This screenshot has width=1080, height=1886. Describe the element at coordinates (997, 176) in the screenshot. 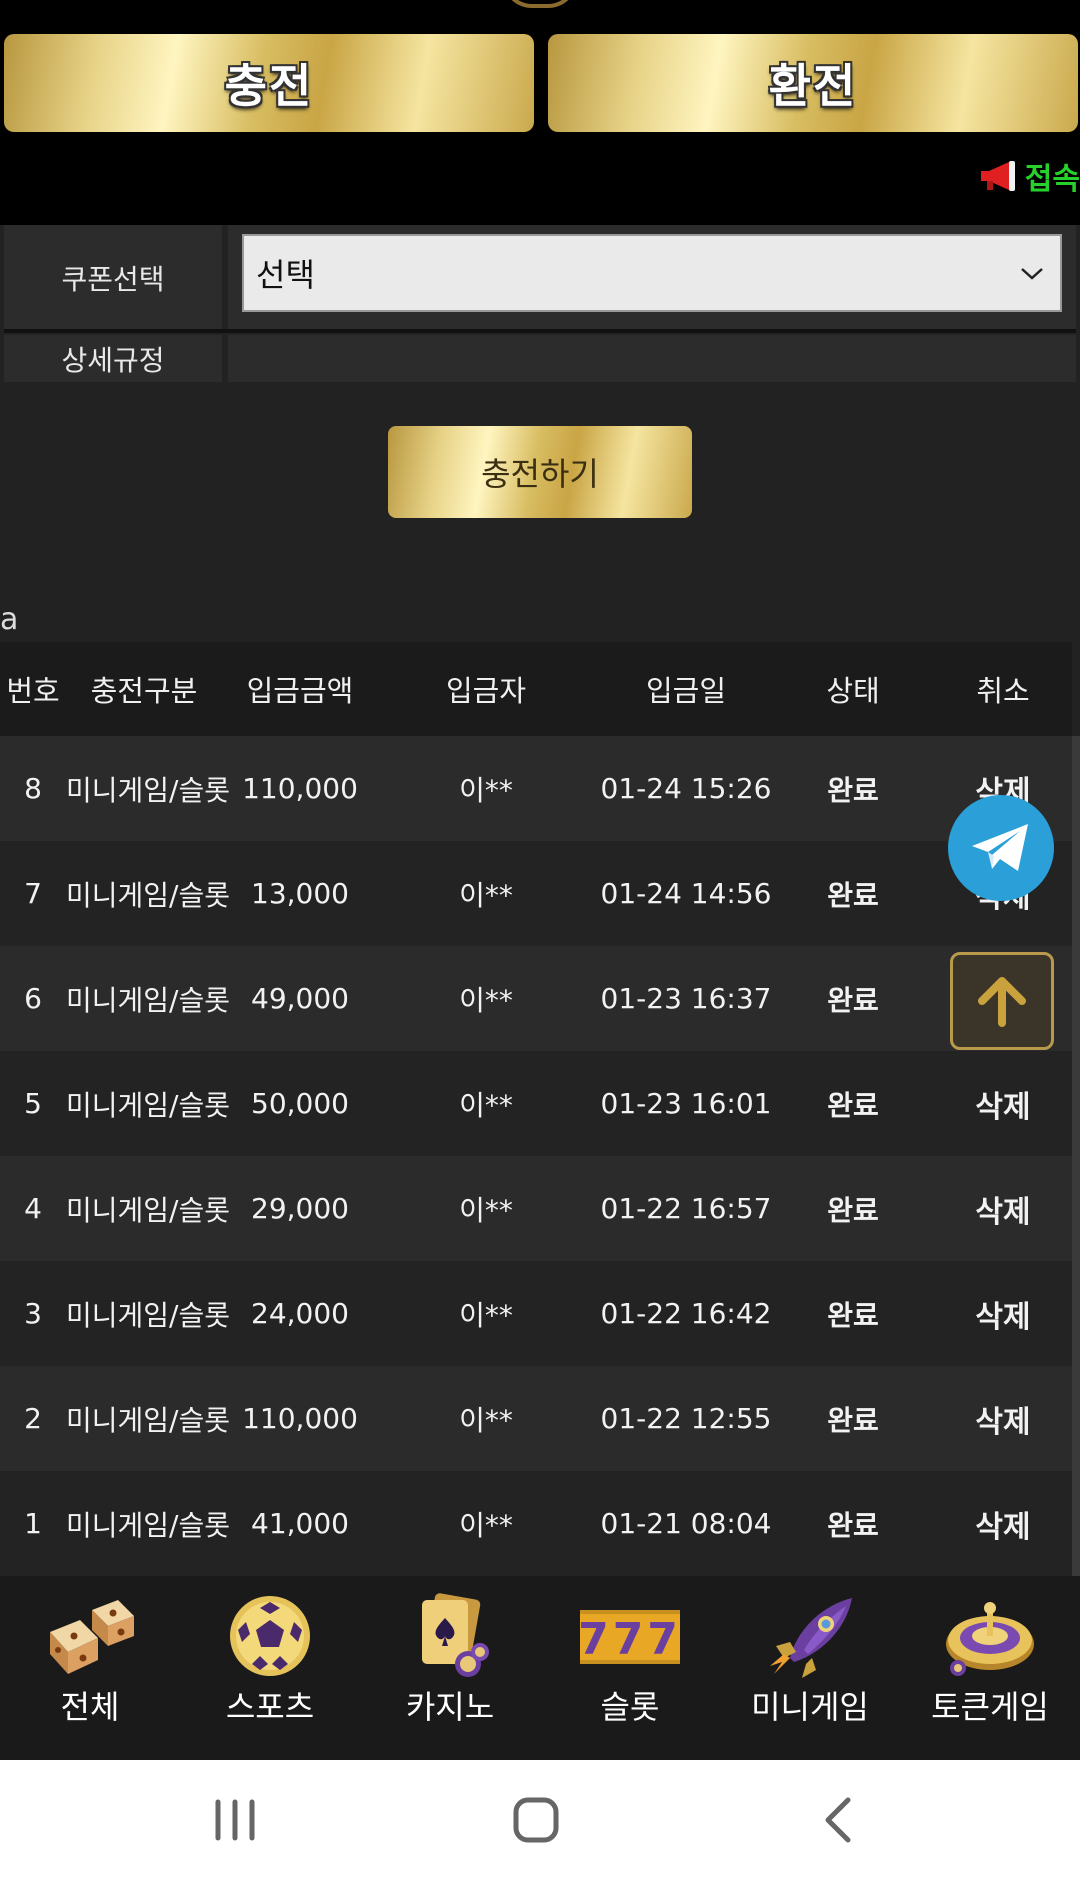

I see `megaphone-icon` at that location.